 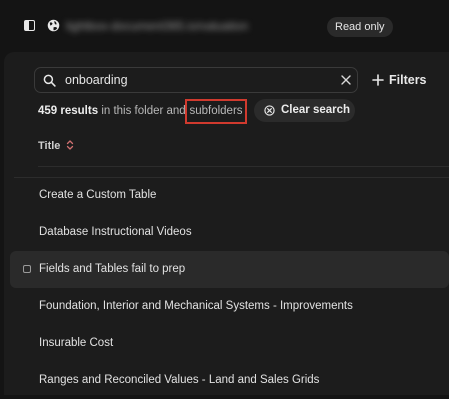 I want to click on clear-search-label: Clear search, so click(x=316, y=110).